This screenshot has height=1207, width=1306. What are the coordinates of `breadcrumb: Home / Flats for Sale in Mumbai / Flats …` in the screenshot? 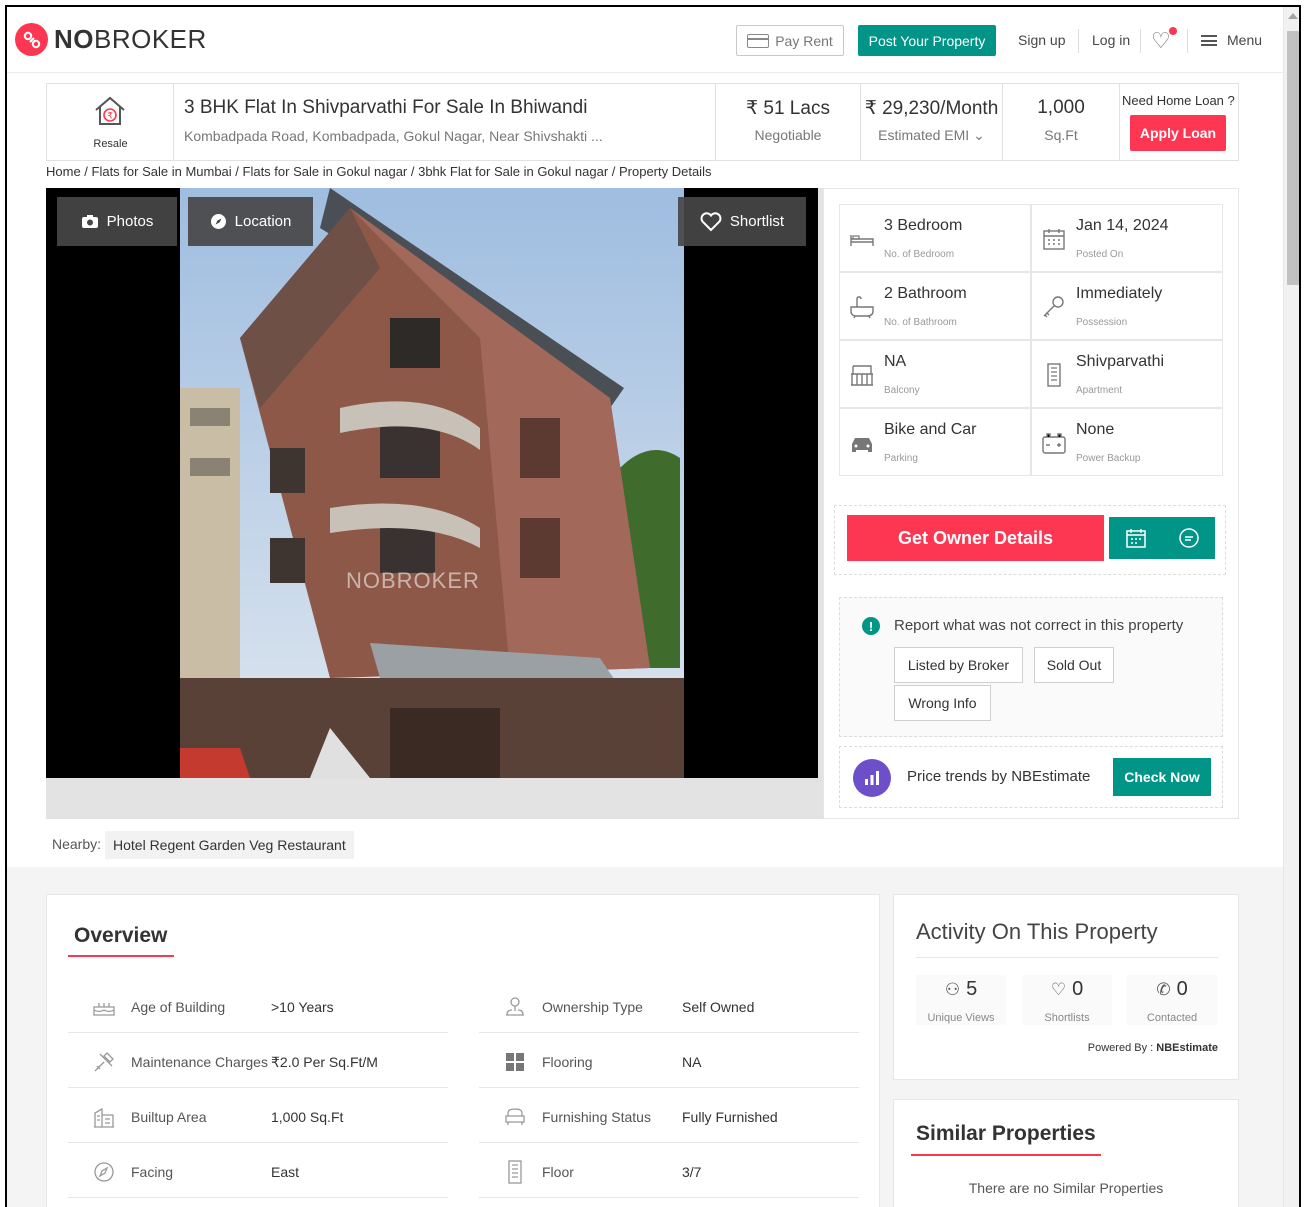 It's located at (378, 171).